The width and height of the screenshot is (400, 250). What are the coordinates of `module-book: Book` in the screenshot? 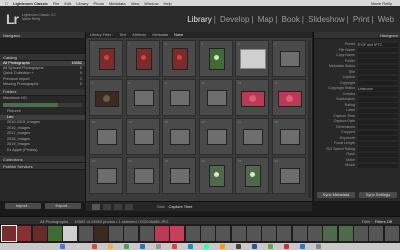 It's located at (291, 19).